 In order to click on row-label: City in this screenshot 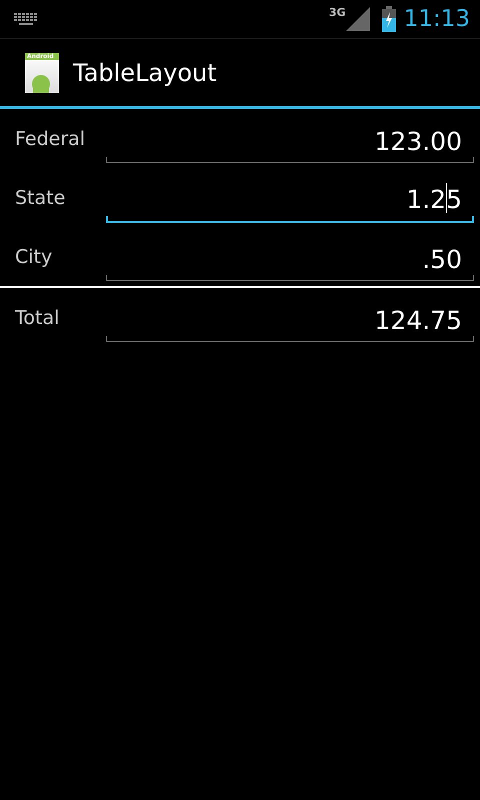, I will do `click(34, 257)`.